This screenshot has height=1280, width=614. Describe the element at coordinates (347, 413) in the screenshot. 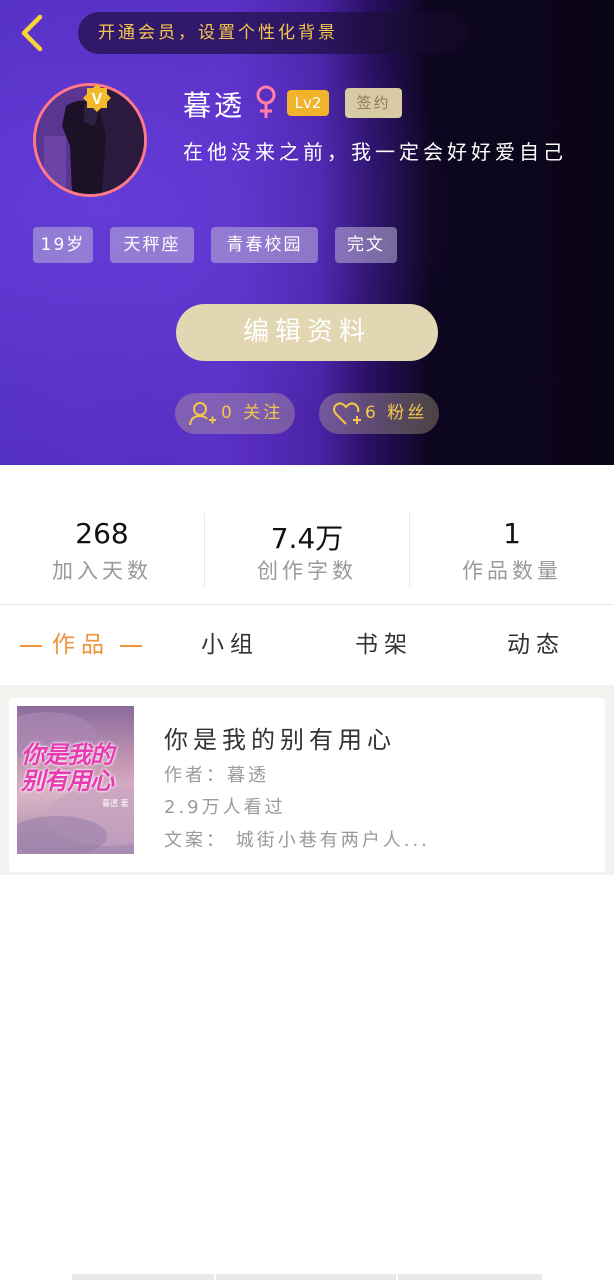

I see `heart-plus-icon` at that location.